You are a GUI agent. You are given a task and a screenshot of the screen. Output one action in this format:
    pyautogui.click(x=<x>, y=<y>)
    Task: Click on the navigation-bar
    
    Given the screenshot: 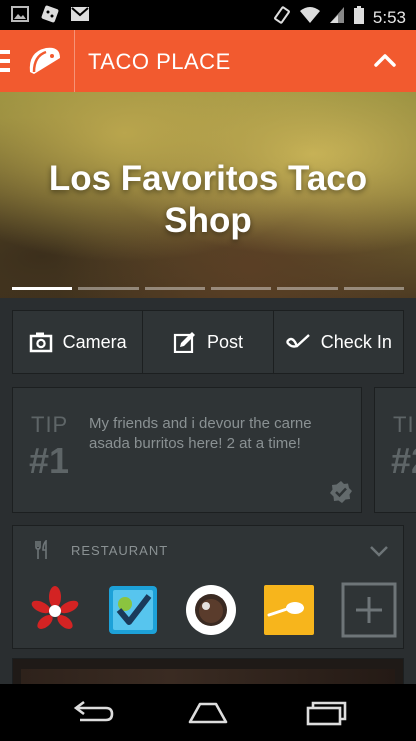 What is the action you would take?
    pyautogui.click(x=208, y=712)
    